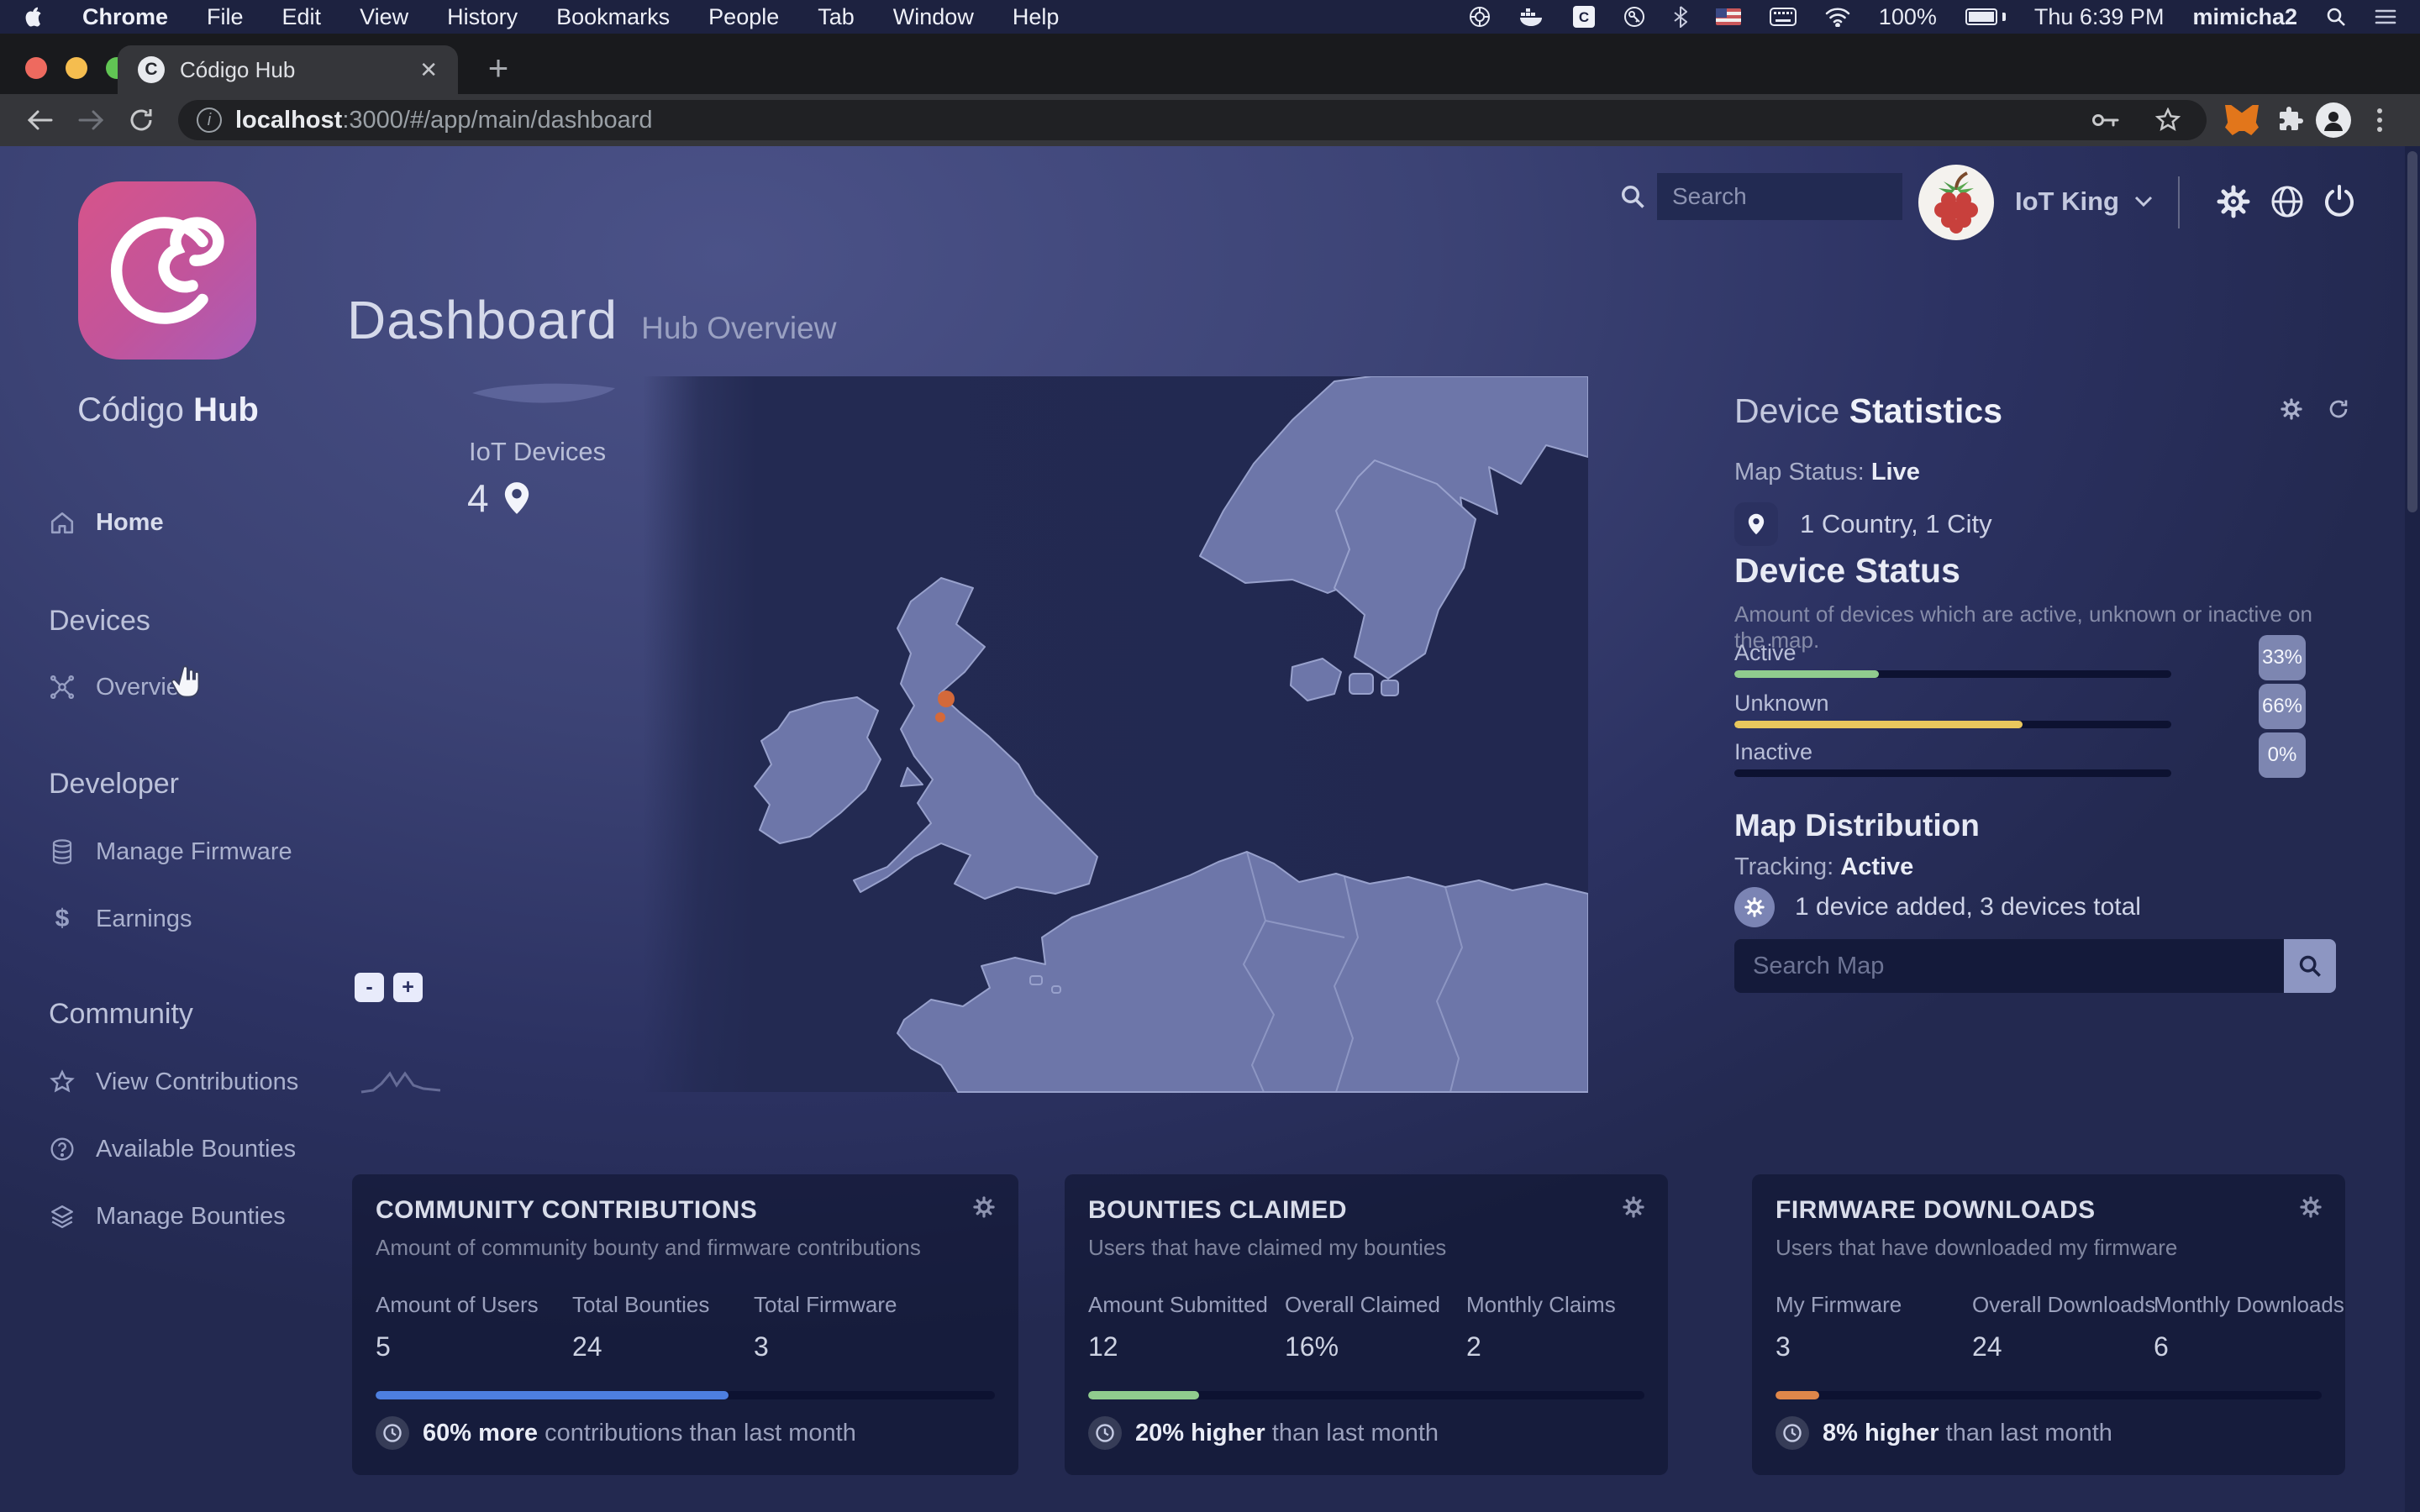  I want to click on map-distribution-title: Map Distribution, so click(1857, 825).